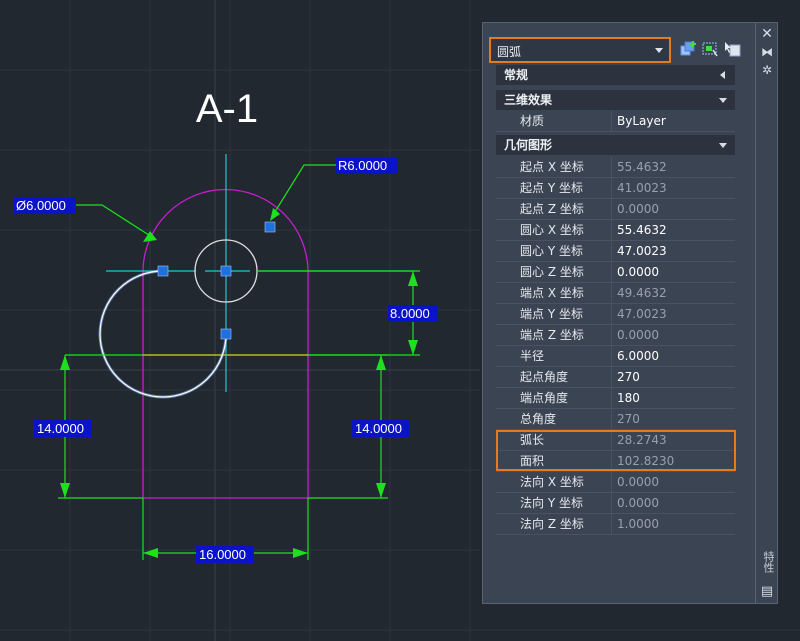 The height and width of the screenshot is (641, 800). Describe the element at coordinates (554, 209) in the screenshot. I see `property-label: 起点 Z 坐标` at that location.